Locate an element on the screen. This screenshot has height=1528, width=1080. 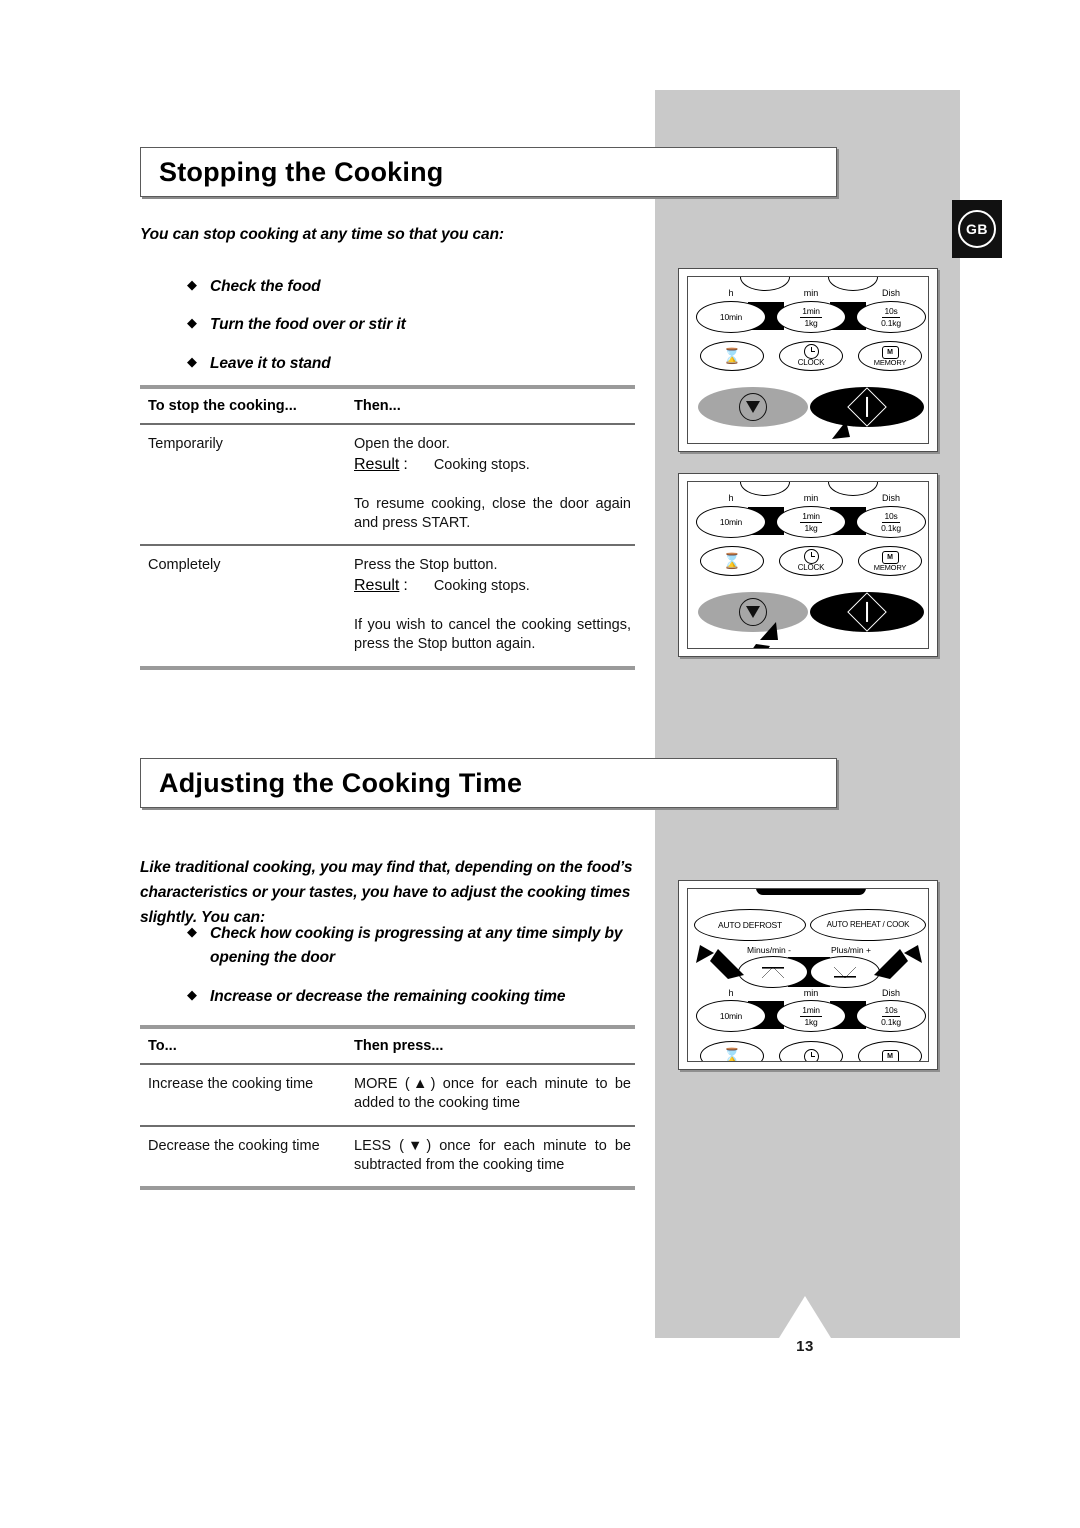
list-item: ◆ Check the food is located at coordinates (400, 287).